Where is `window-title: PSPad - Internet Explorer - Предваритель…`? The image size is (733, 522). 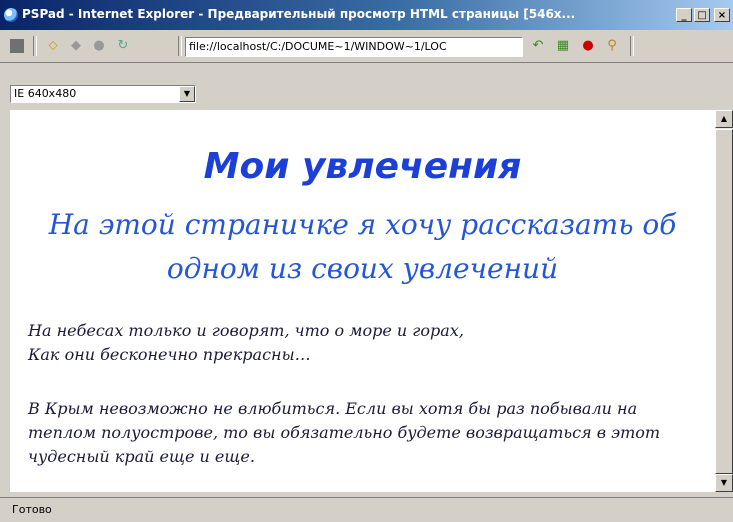 window-title: PSPad - Internet Explorer - Предваритель… is located at coordinates (299, 14).